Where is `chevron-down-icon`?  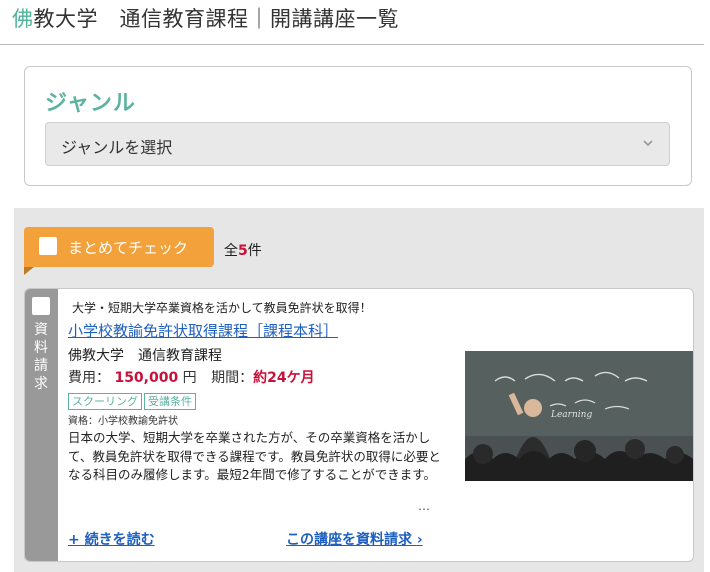 chevron-down-icon is located at coordinates (648, 143).